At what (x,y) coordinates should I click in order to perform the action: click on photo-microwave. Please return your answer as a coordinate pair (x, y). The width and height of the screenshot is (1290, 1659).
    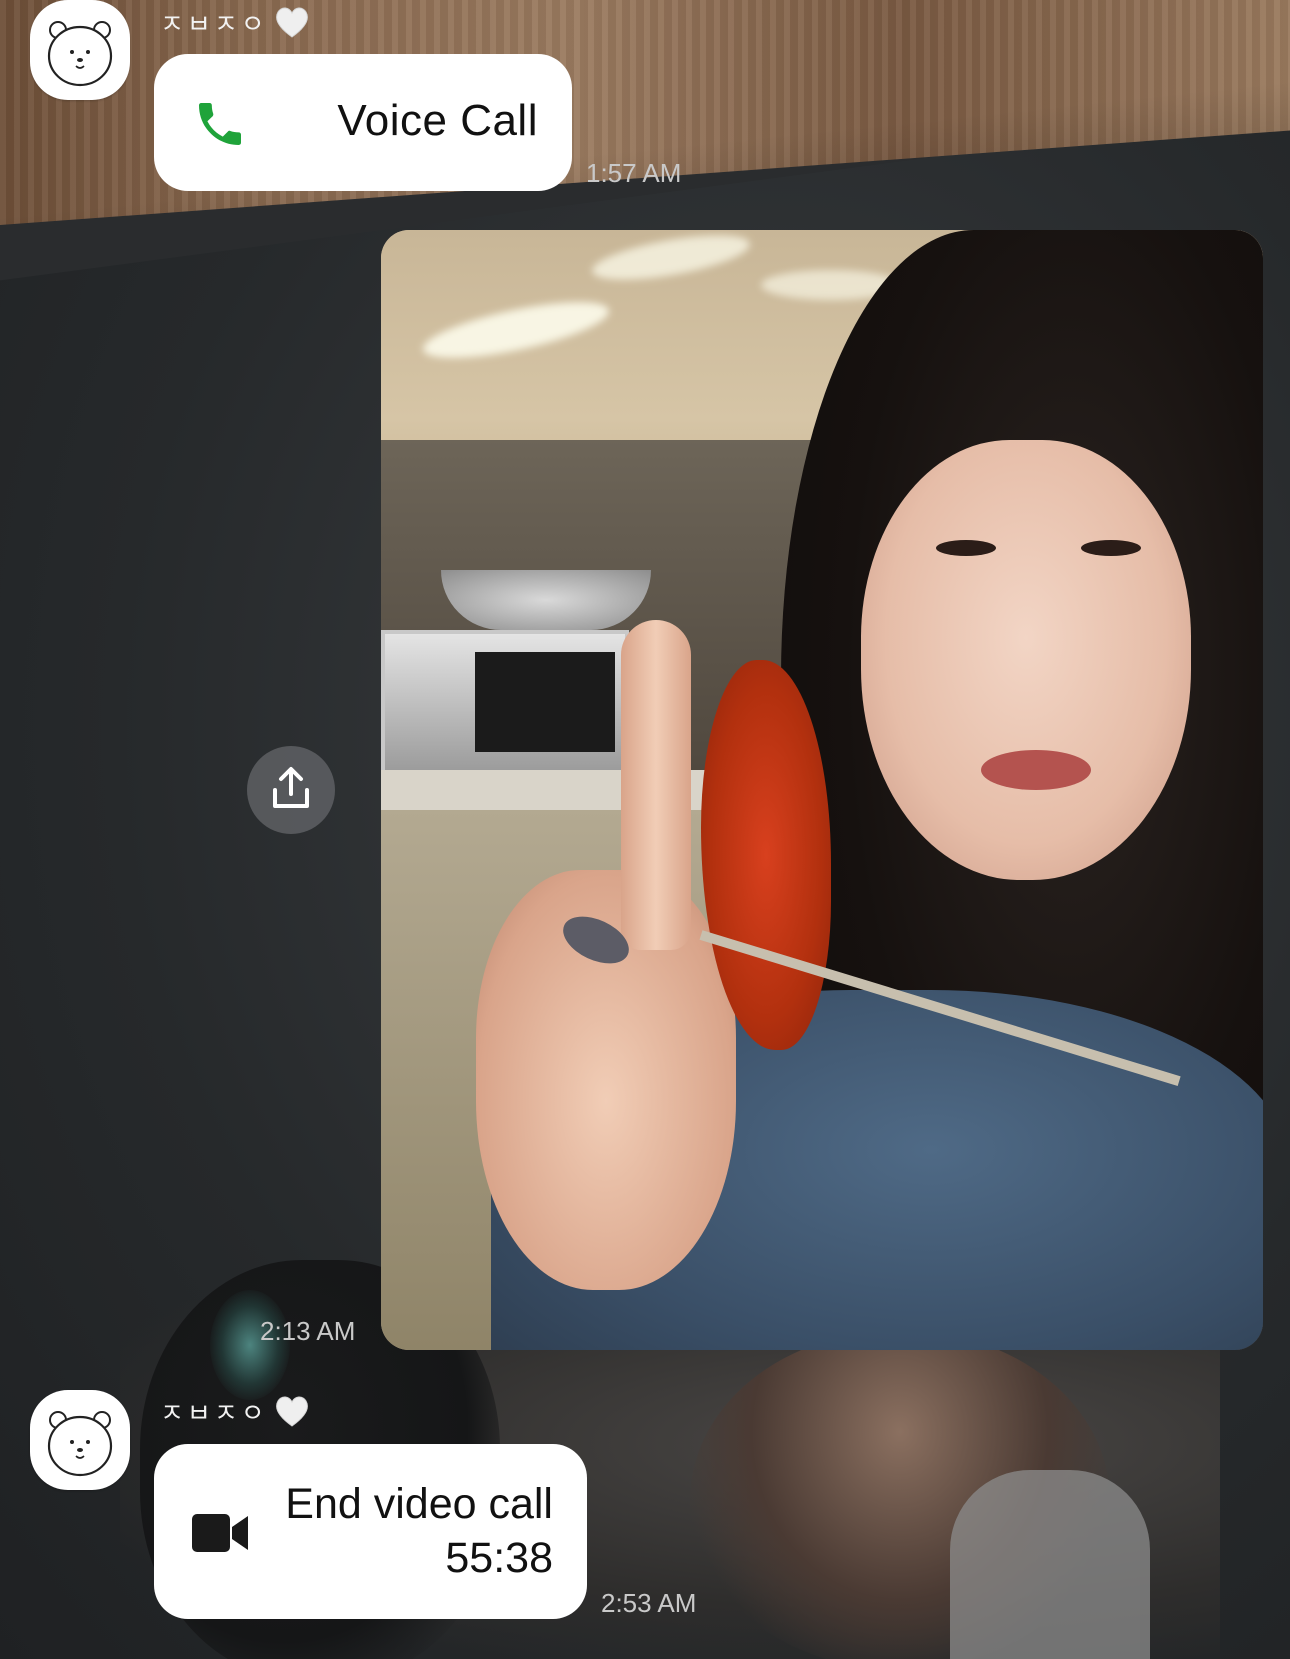
    Looking at the image, I should click on (505, 704).